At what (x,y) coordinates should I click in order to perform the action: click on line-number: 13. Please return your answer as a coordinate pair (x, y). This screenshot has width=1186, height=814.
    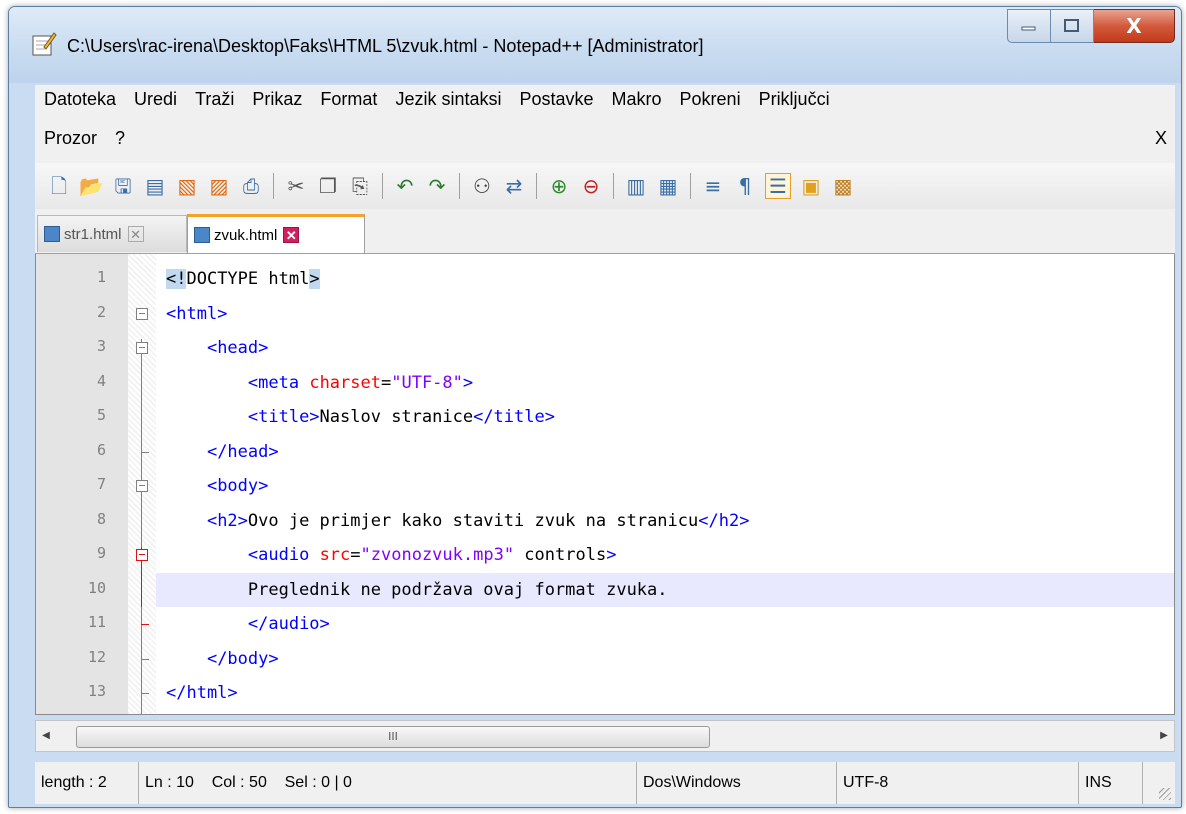
    Looking at the image, I should click on (96, 691).